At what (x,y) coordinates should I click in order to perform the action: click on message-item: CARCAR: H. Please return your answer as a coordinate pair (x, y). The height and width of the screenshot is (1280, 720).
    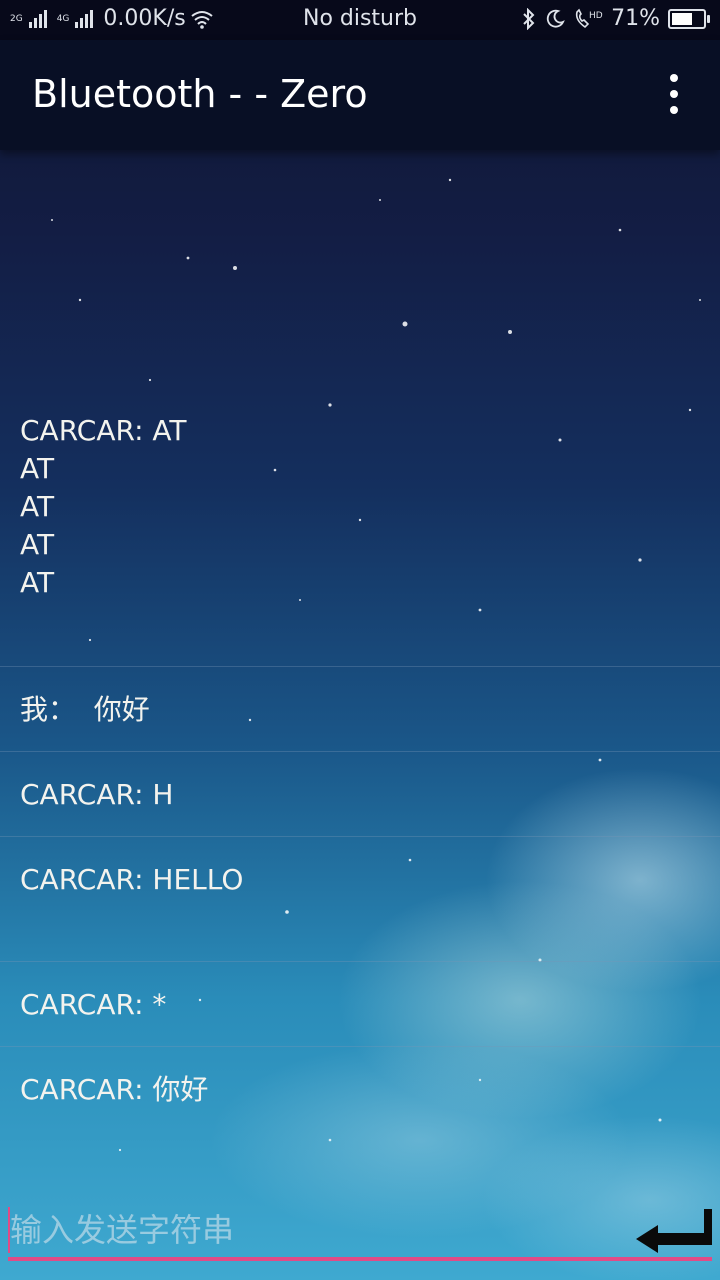
    Looking at the image, I should click on (360, 794).